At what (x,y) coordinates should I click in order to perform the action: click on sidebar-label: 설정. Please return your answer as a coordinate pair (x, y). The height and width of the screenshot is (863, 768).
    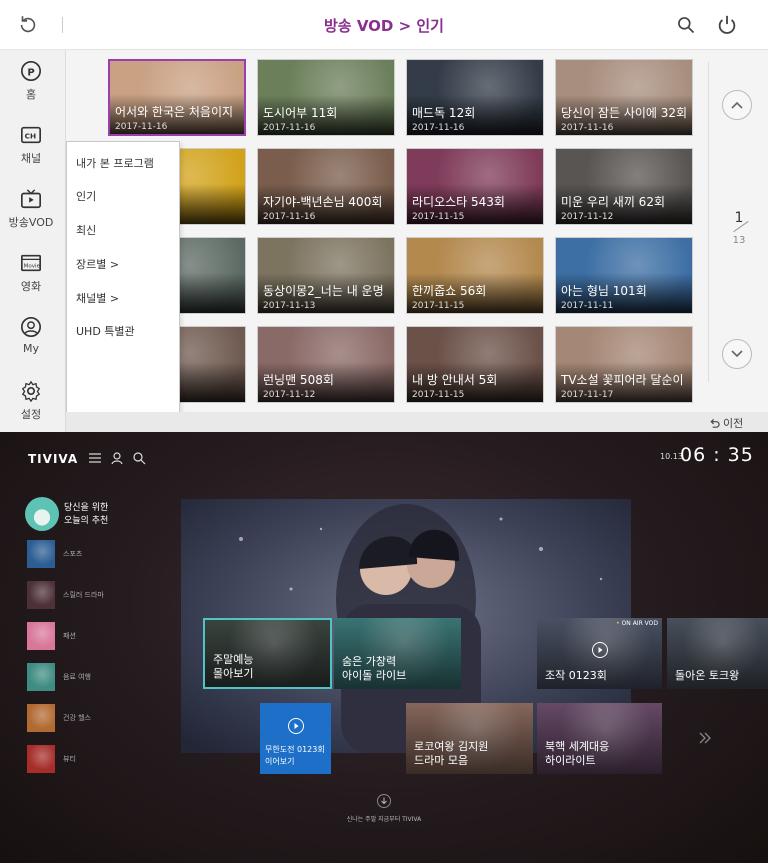
    Looking at the image, I should click on (31, 414).